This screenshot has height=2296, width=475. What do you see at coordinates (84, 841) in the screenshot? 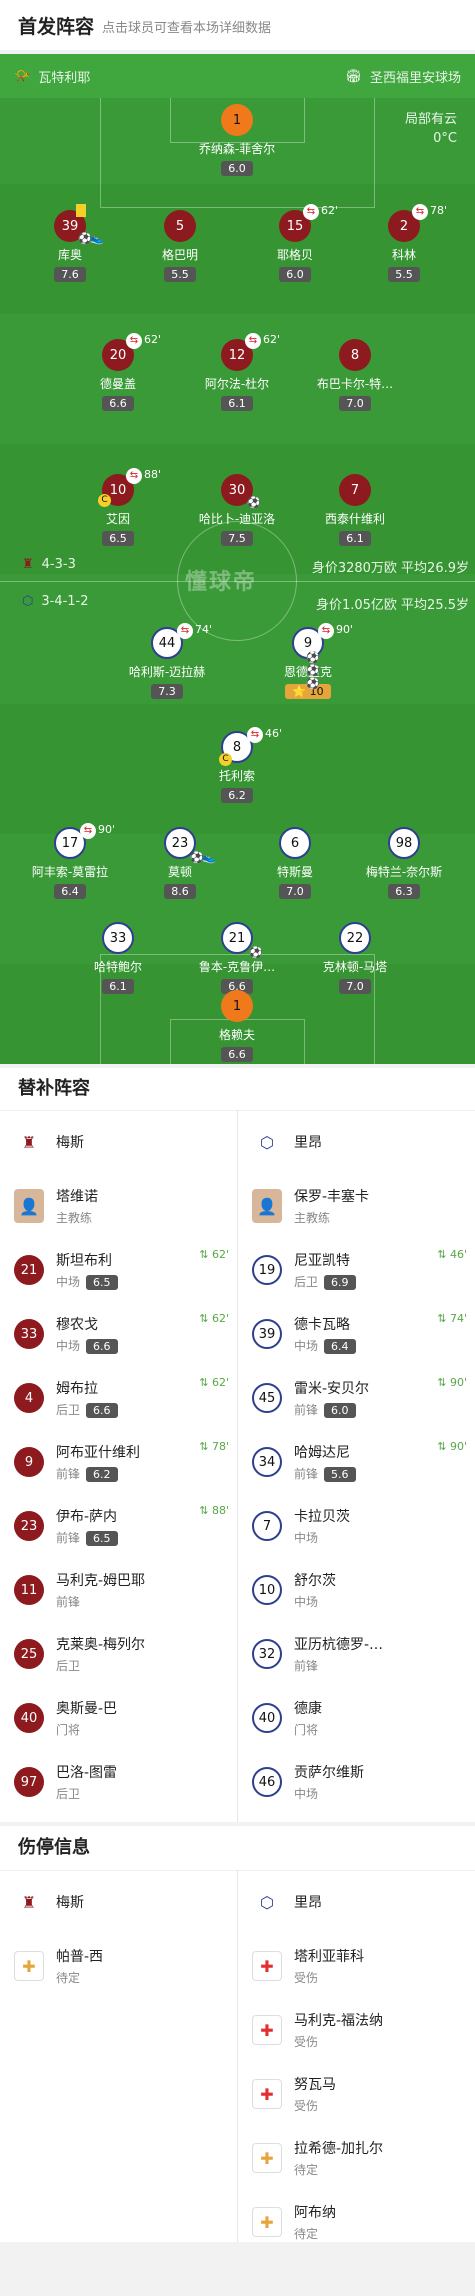
I see `shirt-icon: 17 ⇆ 90'` at bounding box center [84, 841].